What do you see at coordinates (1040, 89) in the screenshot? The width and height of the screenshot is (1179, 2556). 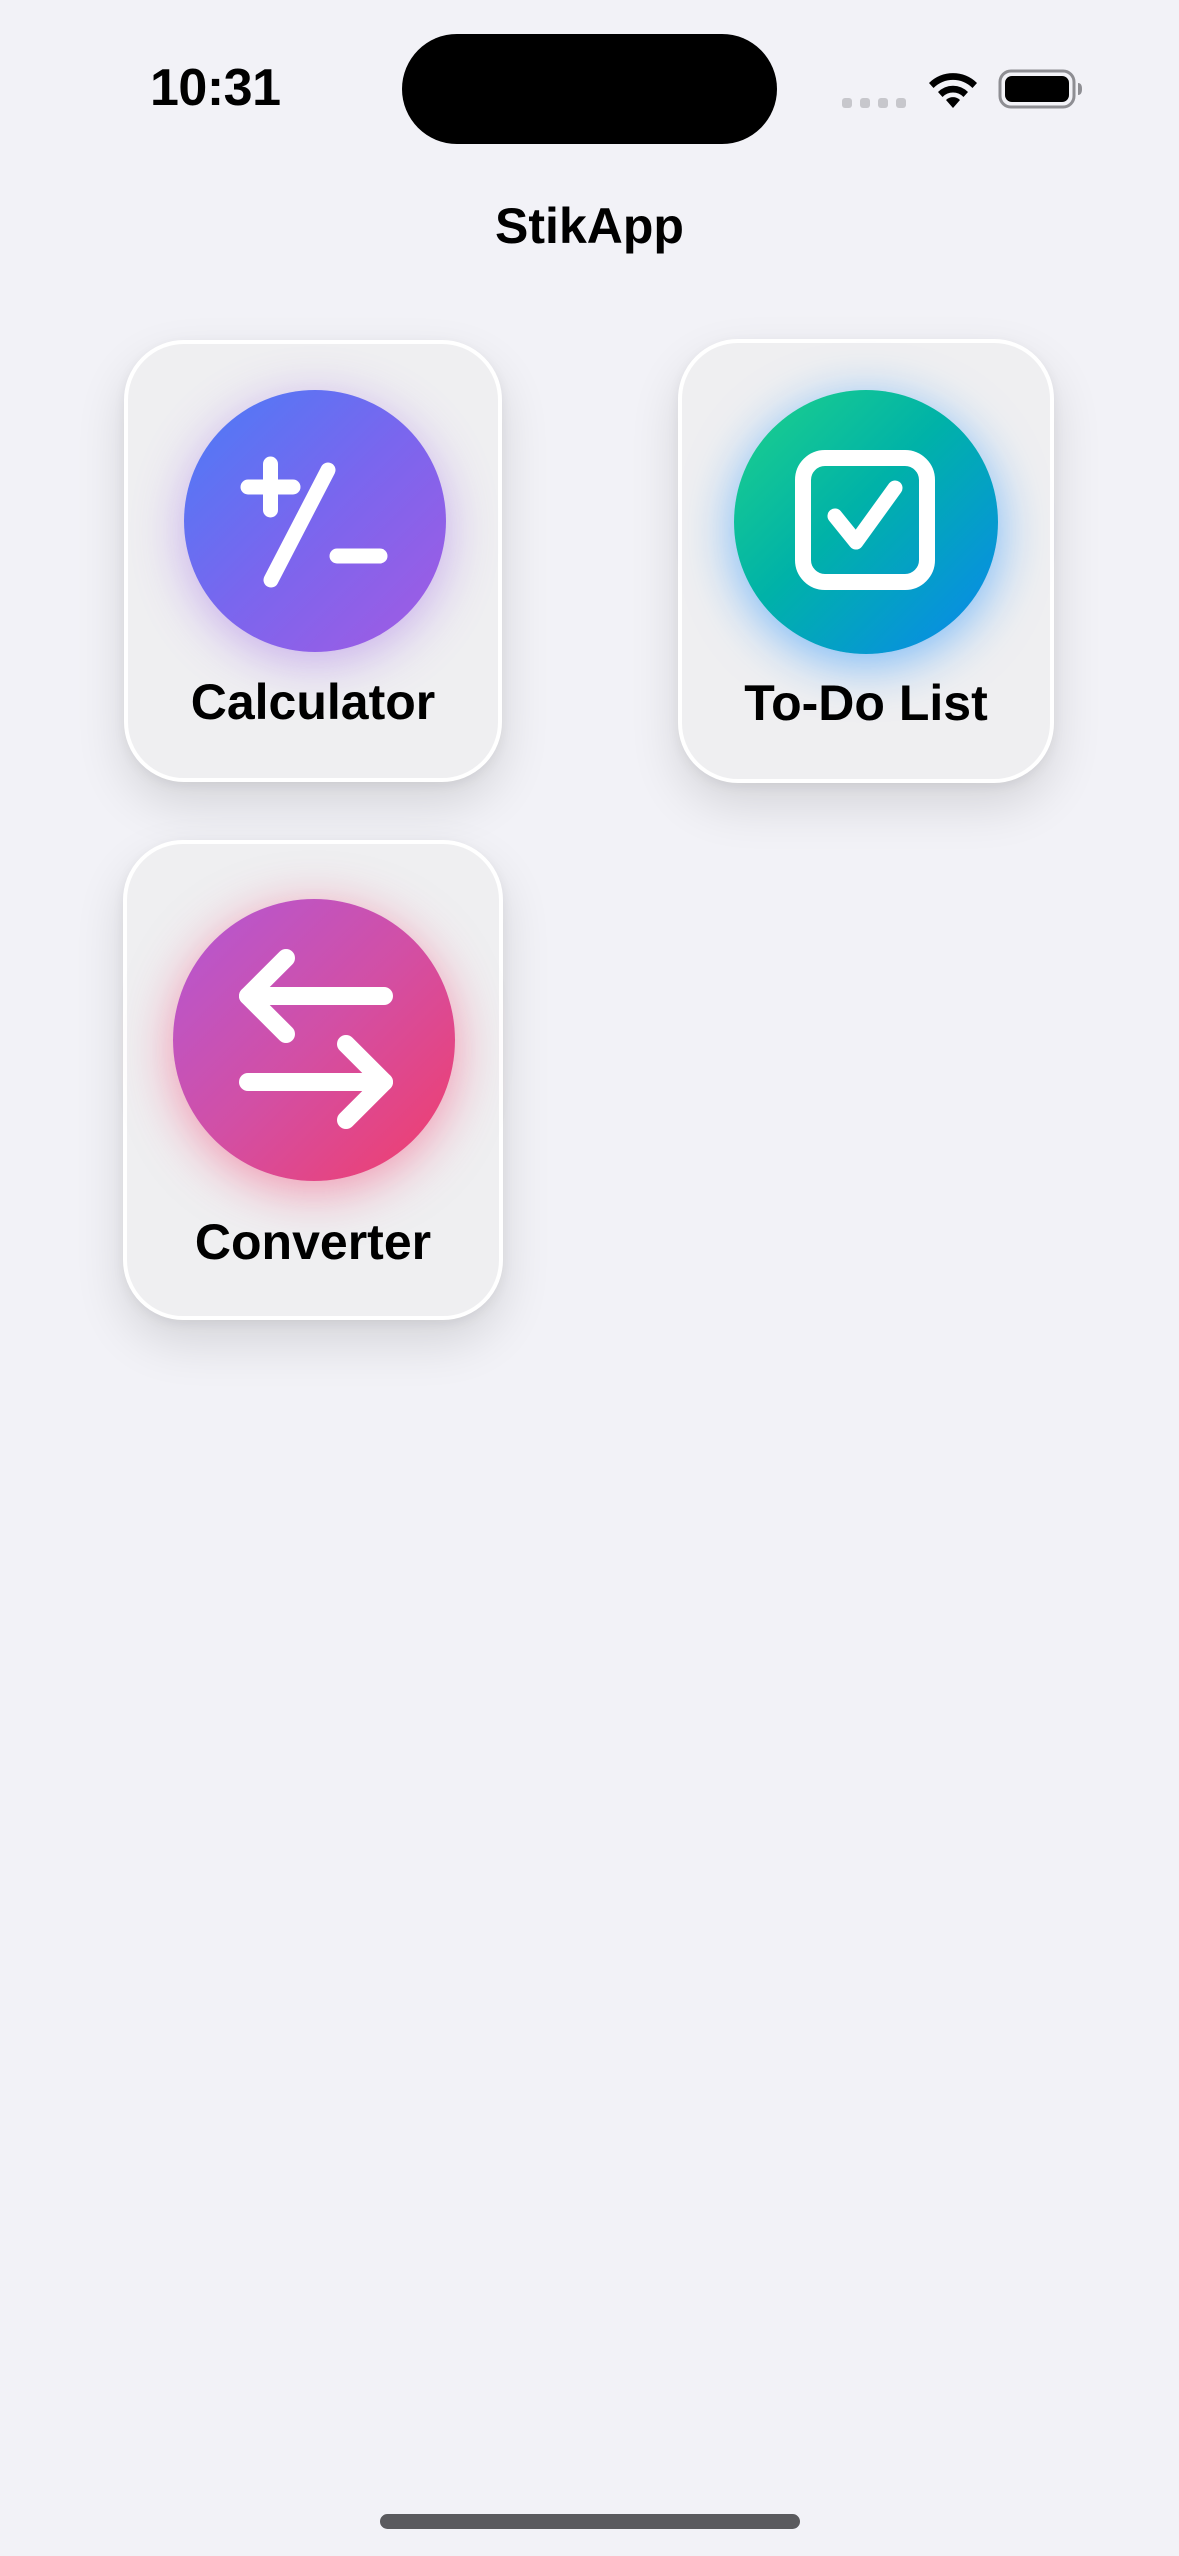 I see `battery-icon` at bounding box center [1040, 89].